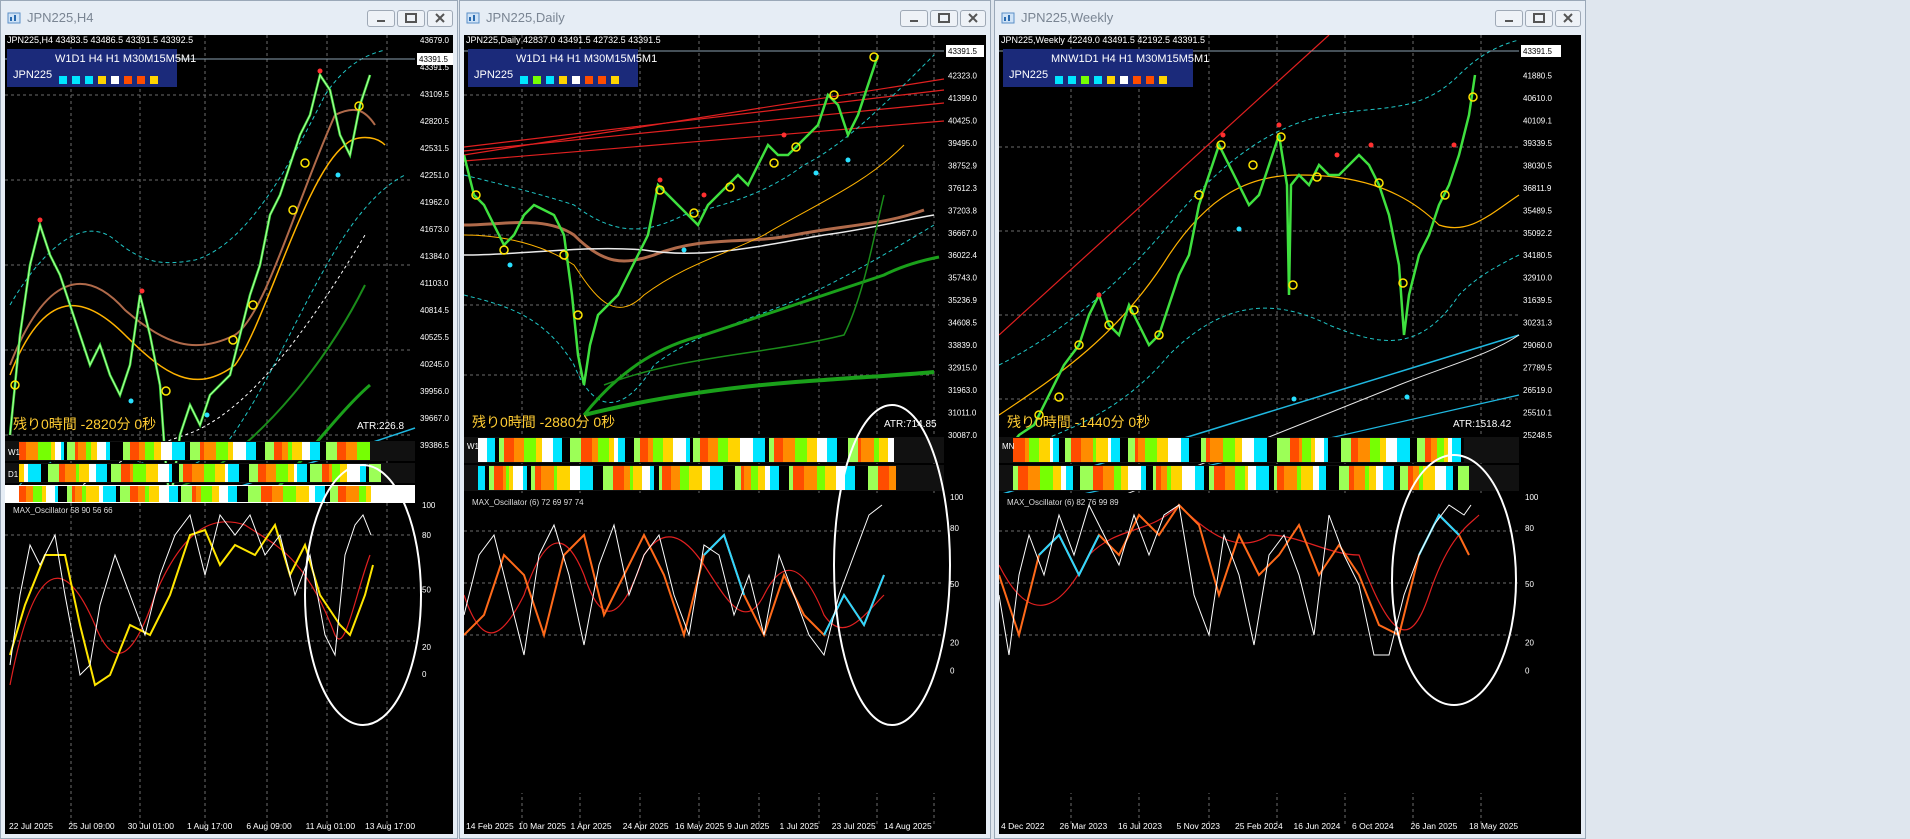 The height and width of the screenshot is (839, 1910). What do you see at coordinates (1537, 143) in the screenshot?
I see `price-tick: 39339.5` at bounding box center [1537, 143].